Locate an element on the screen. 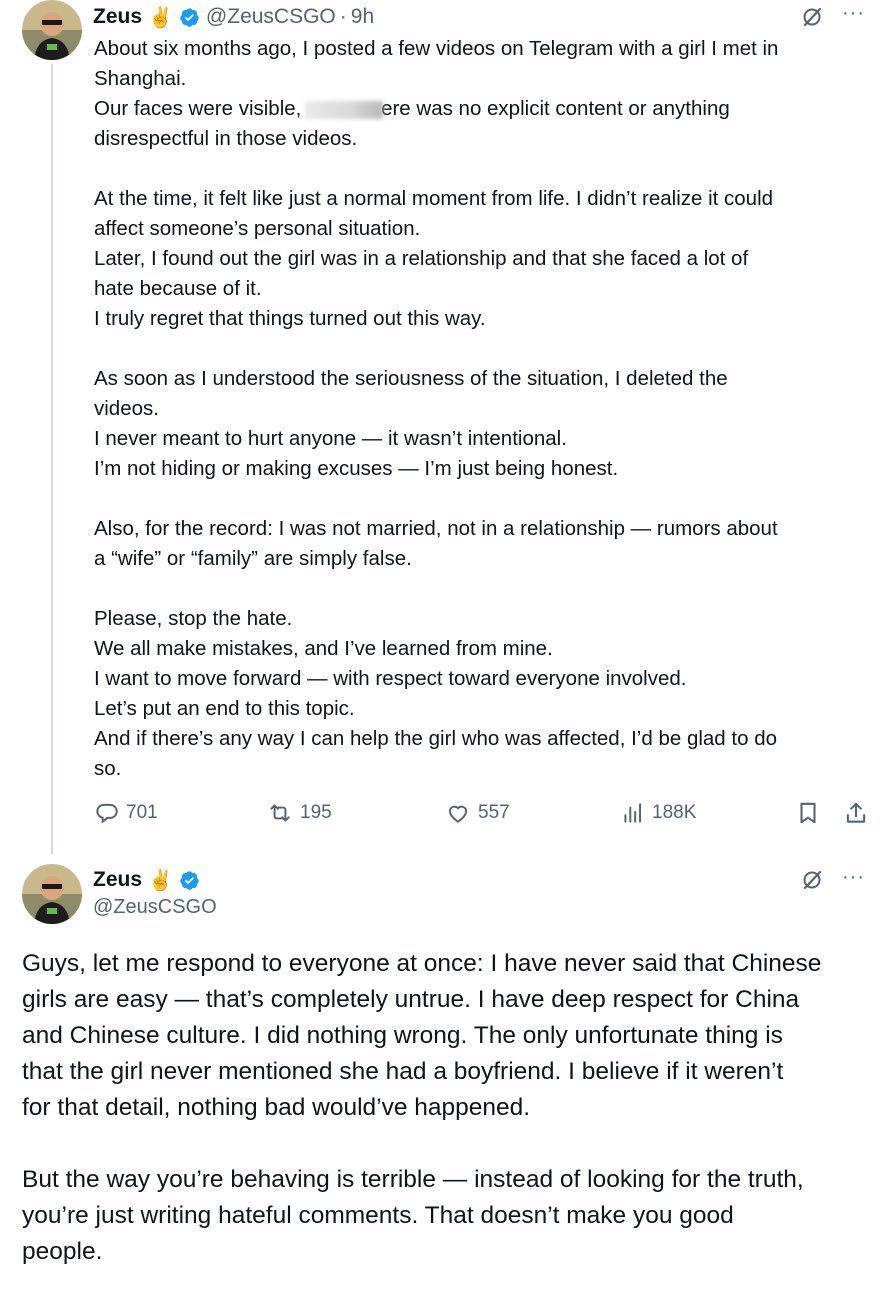  bookmark-button is located at coordinates (811, 813).